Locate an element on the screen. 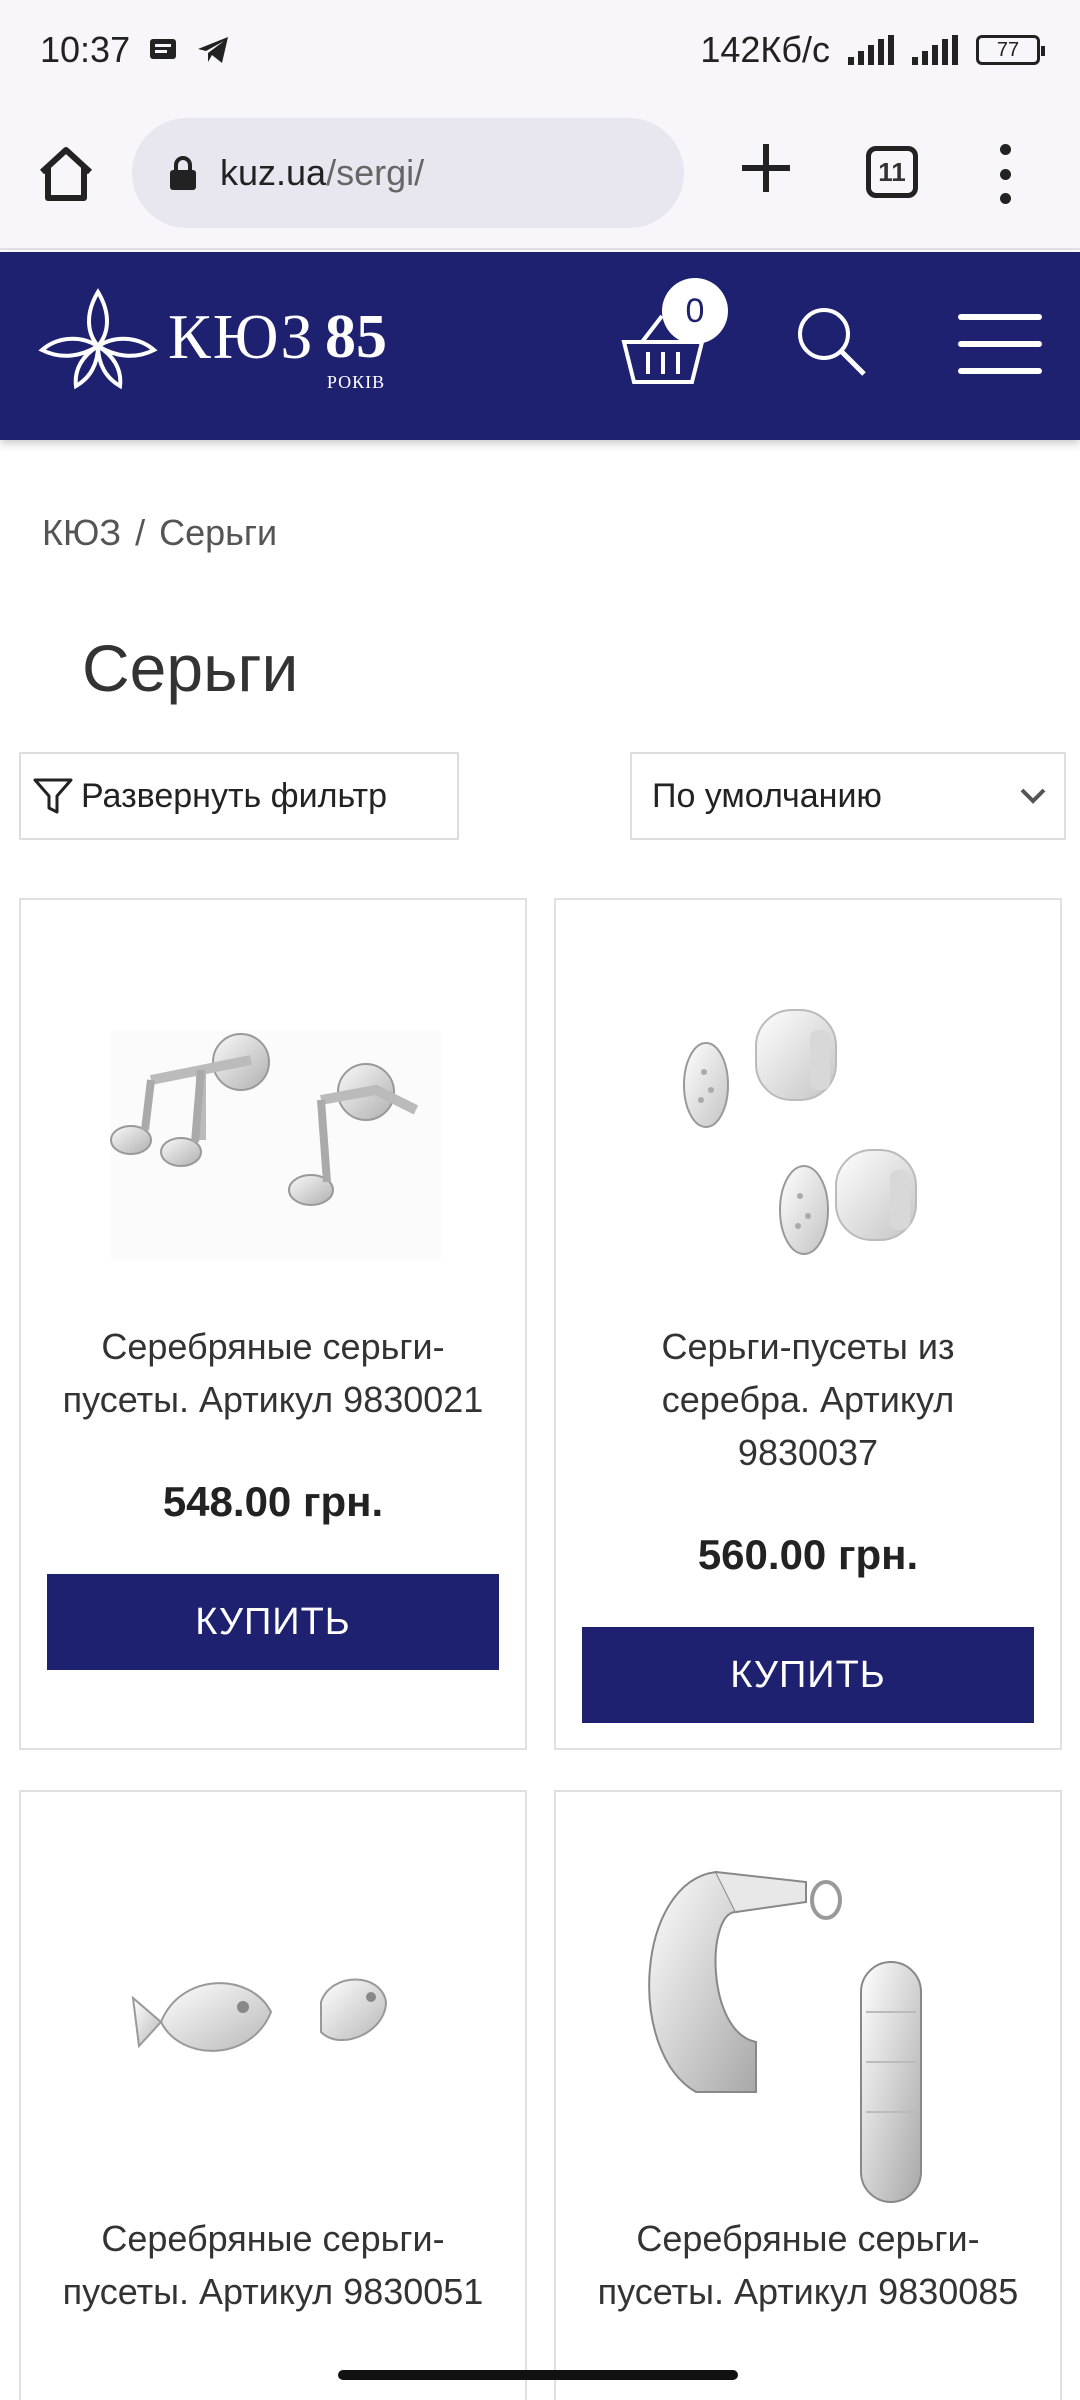 The height and width of the screenshot is (2400, 1080). home-icon is located at coordinates (66, 174).